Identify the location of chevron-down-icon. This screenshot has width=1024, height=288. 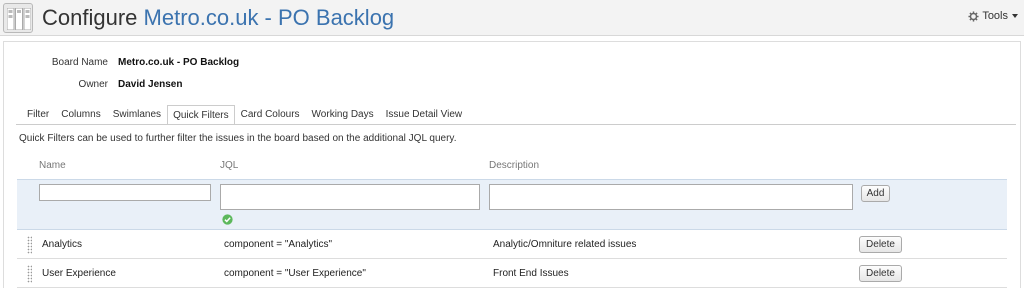
(1015, 16).